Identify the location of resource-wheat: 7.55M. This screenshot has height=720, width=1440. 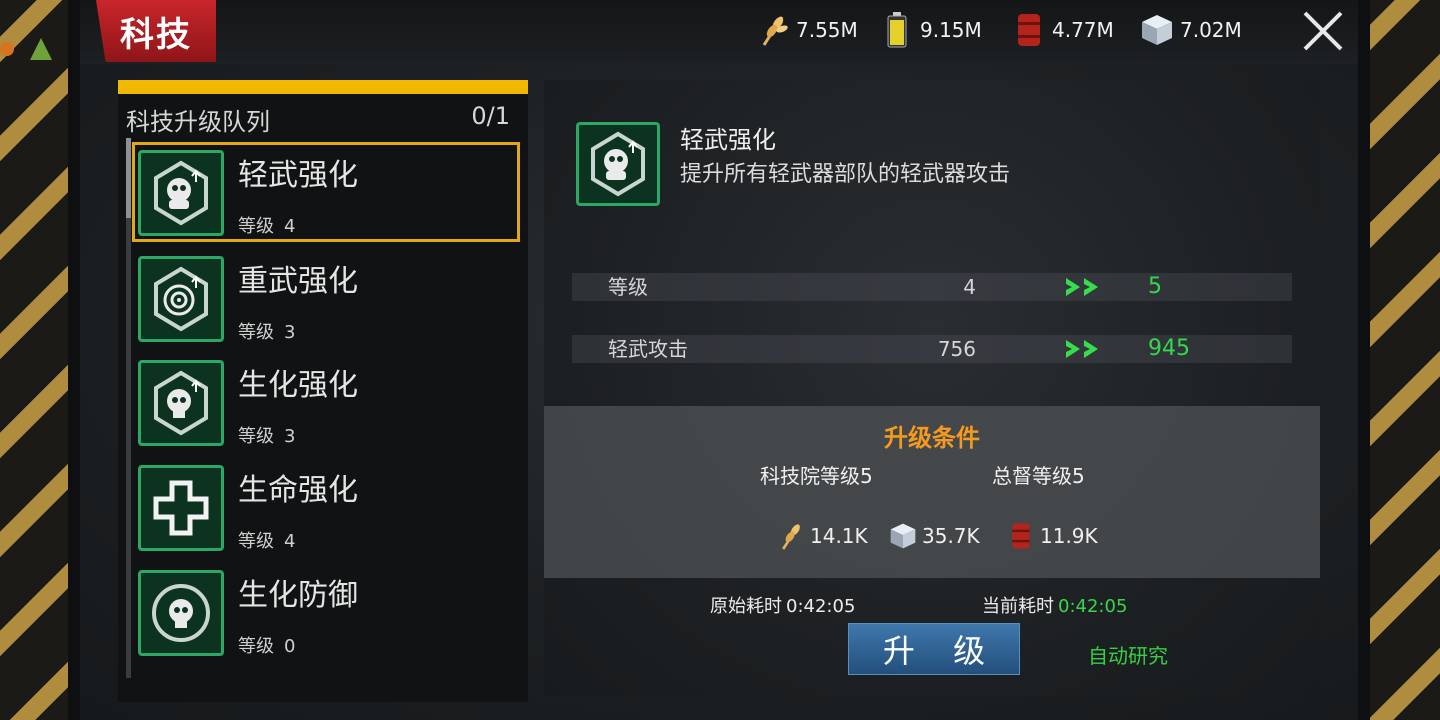
(807, 30).